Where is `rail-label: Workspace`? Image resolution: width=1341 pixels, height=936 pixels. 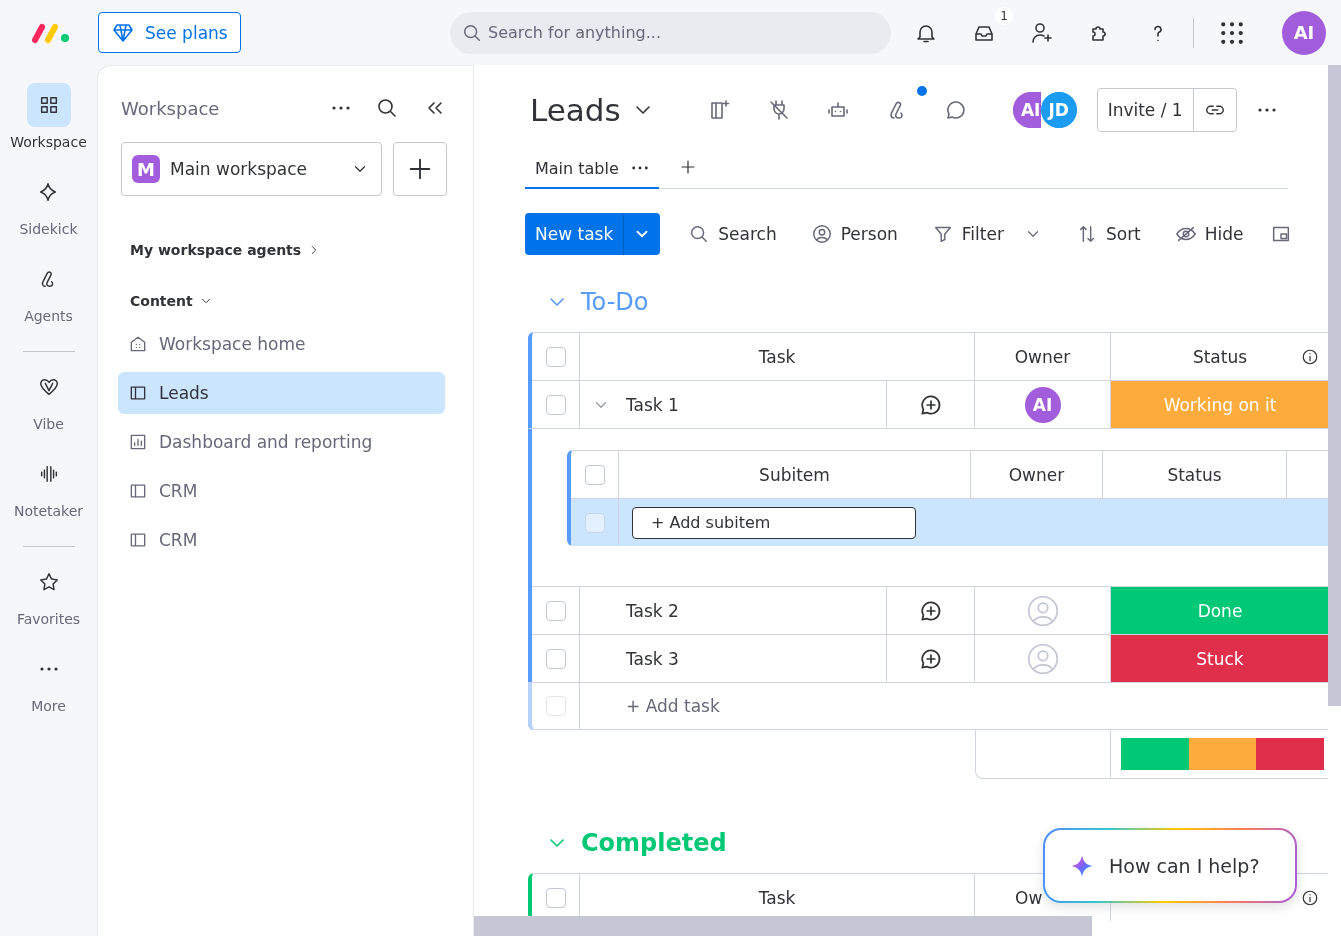 rail-label: Workspace is located at coordinates (48, 142).